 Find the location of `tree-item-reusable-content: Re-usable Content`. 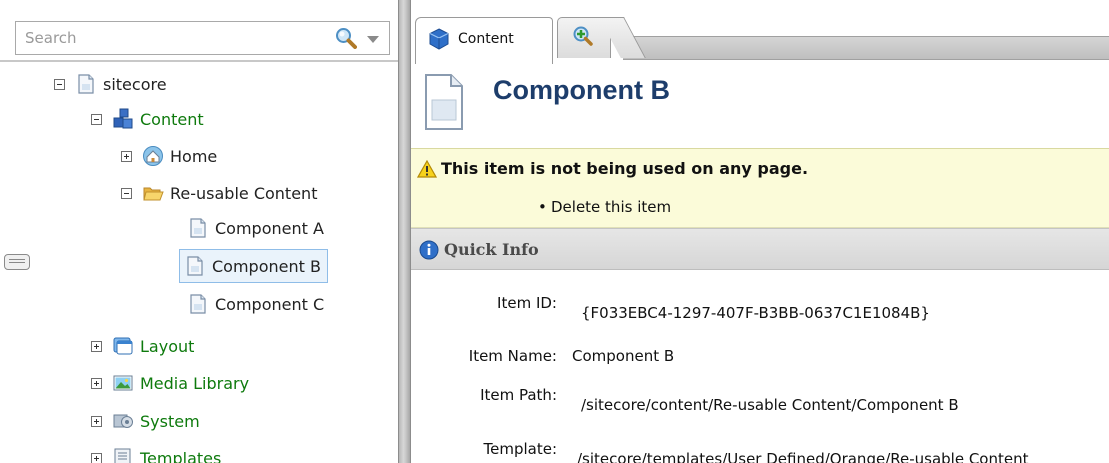

tree-item-reusable-content: Re-usable Content is located at coordinates (219, 193).